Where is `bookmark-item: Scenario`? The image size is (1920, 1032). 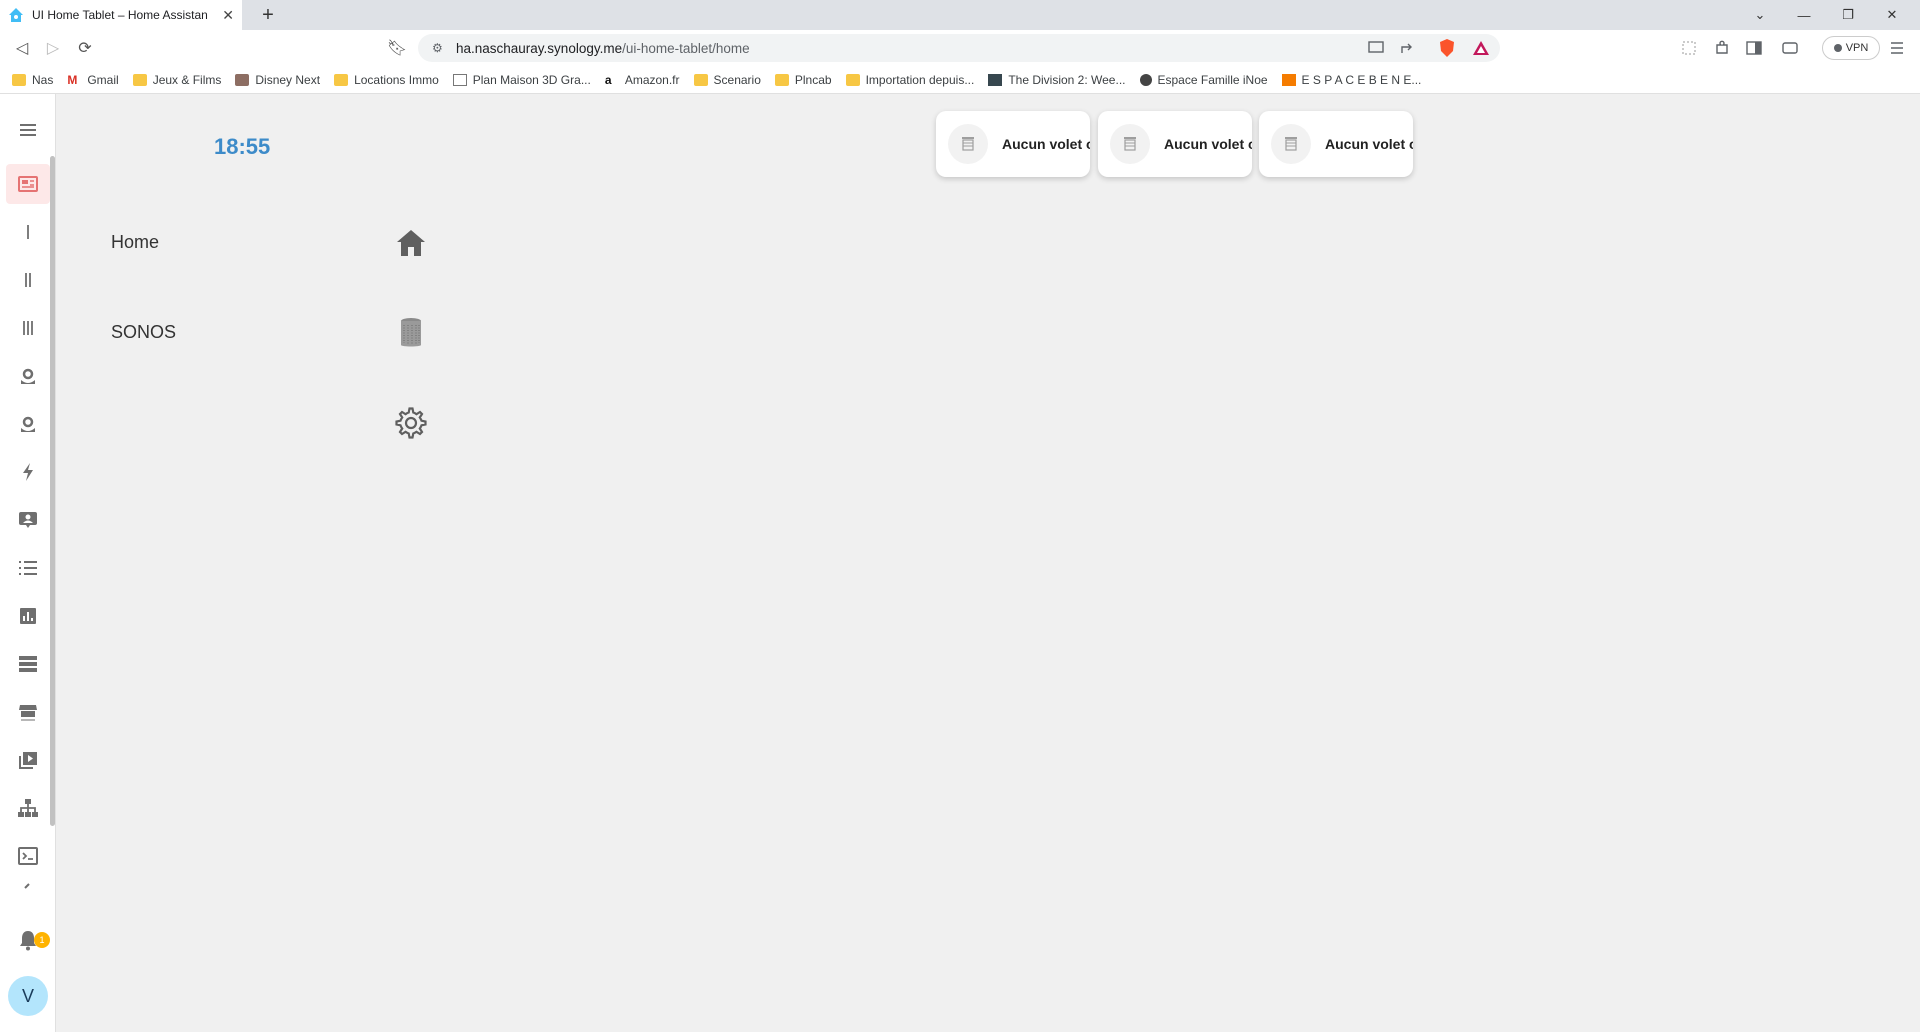
bookmark-item: Scenario is located at coordinates (727, 79).